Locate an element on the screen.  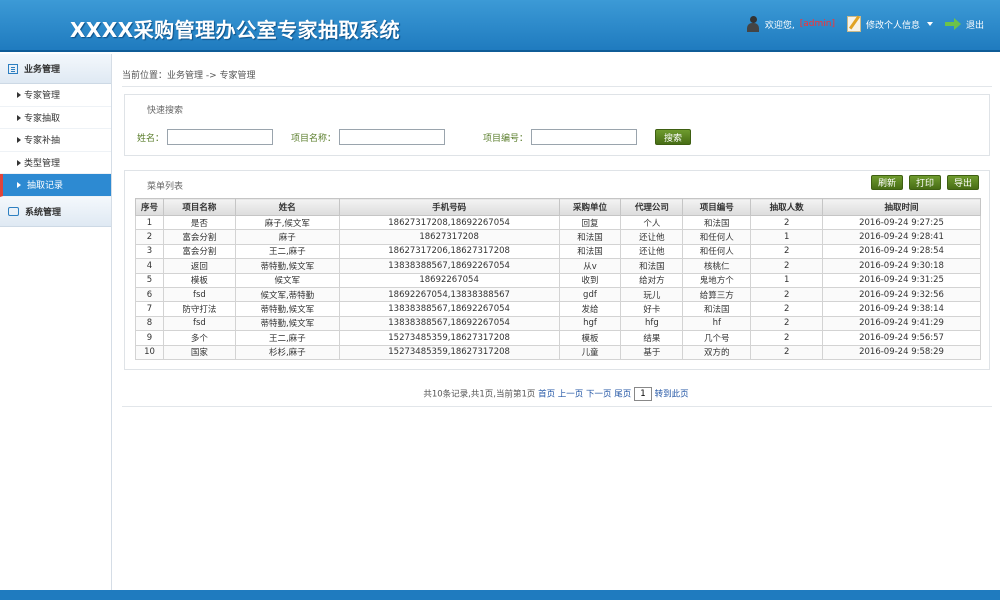
table-cell: 18627317208,18692267054 is located at coordinates (449, 222).